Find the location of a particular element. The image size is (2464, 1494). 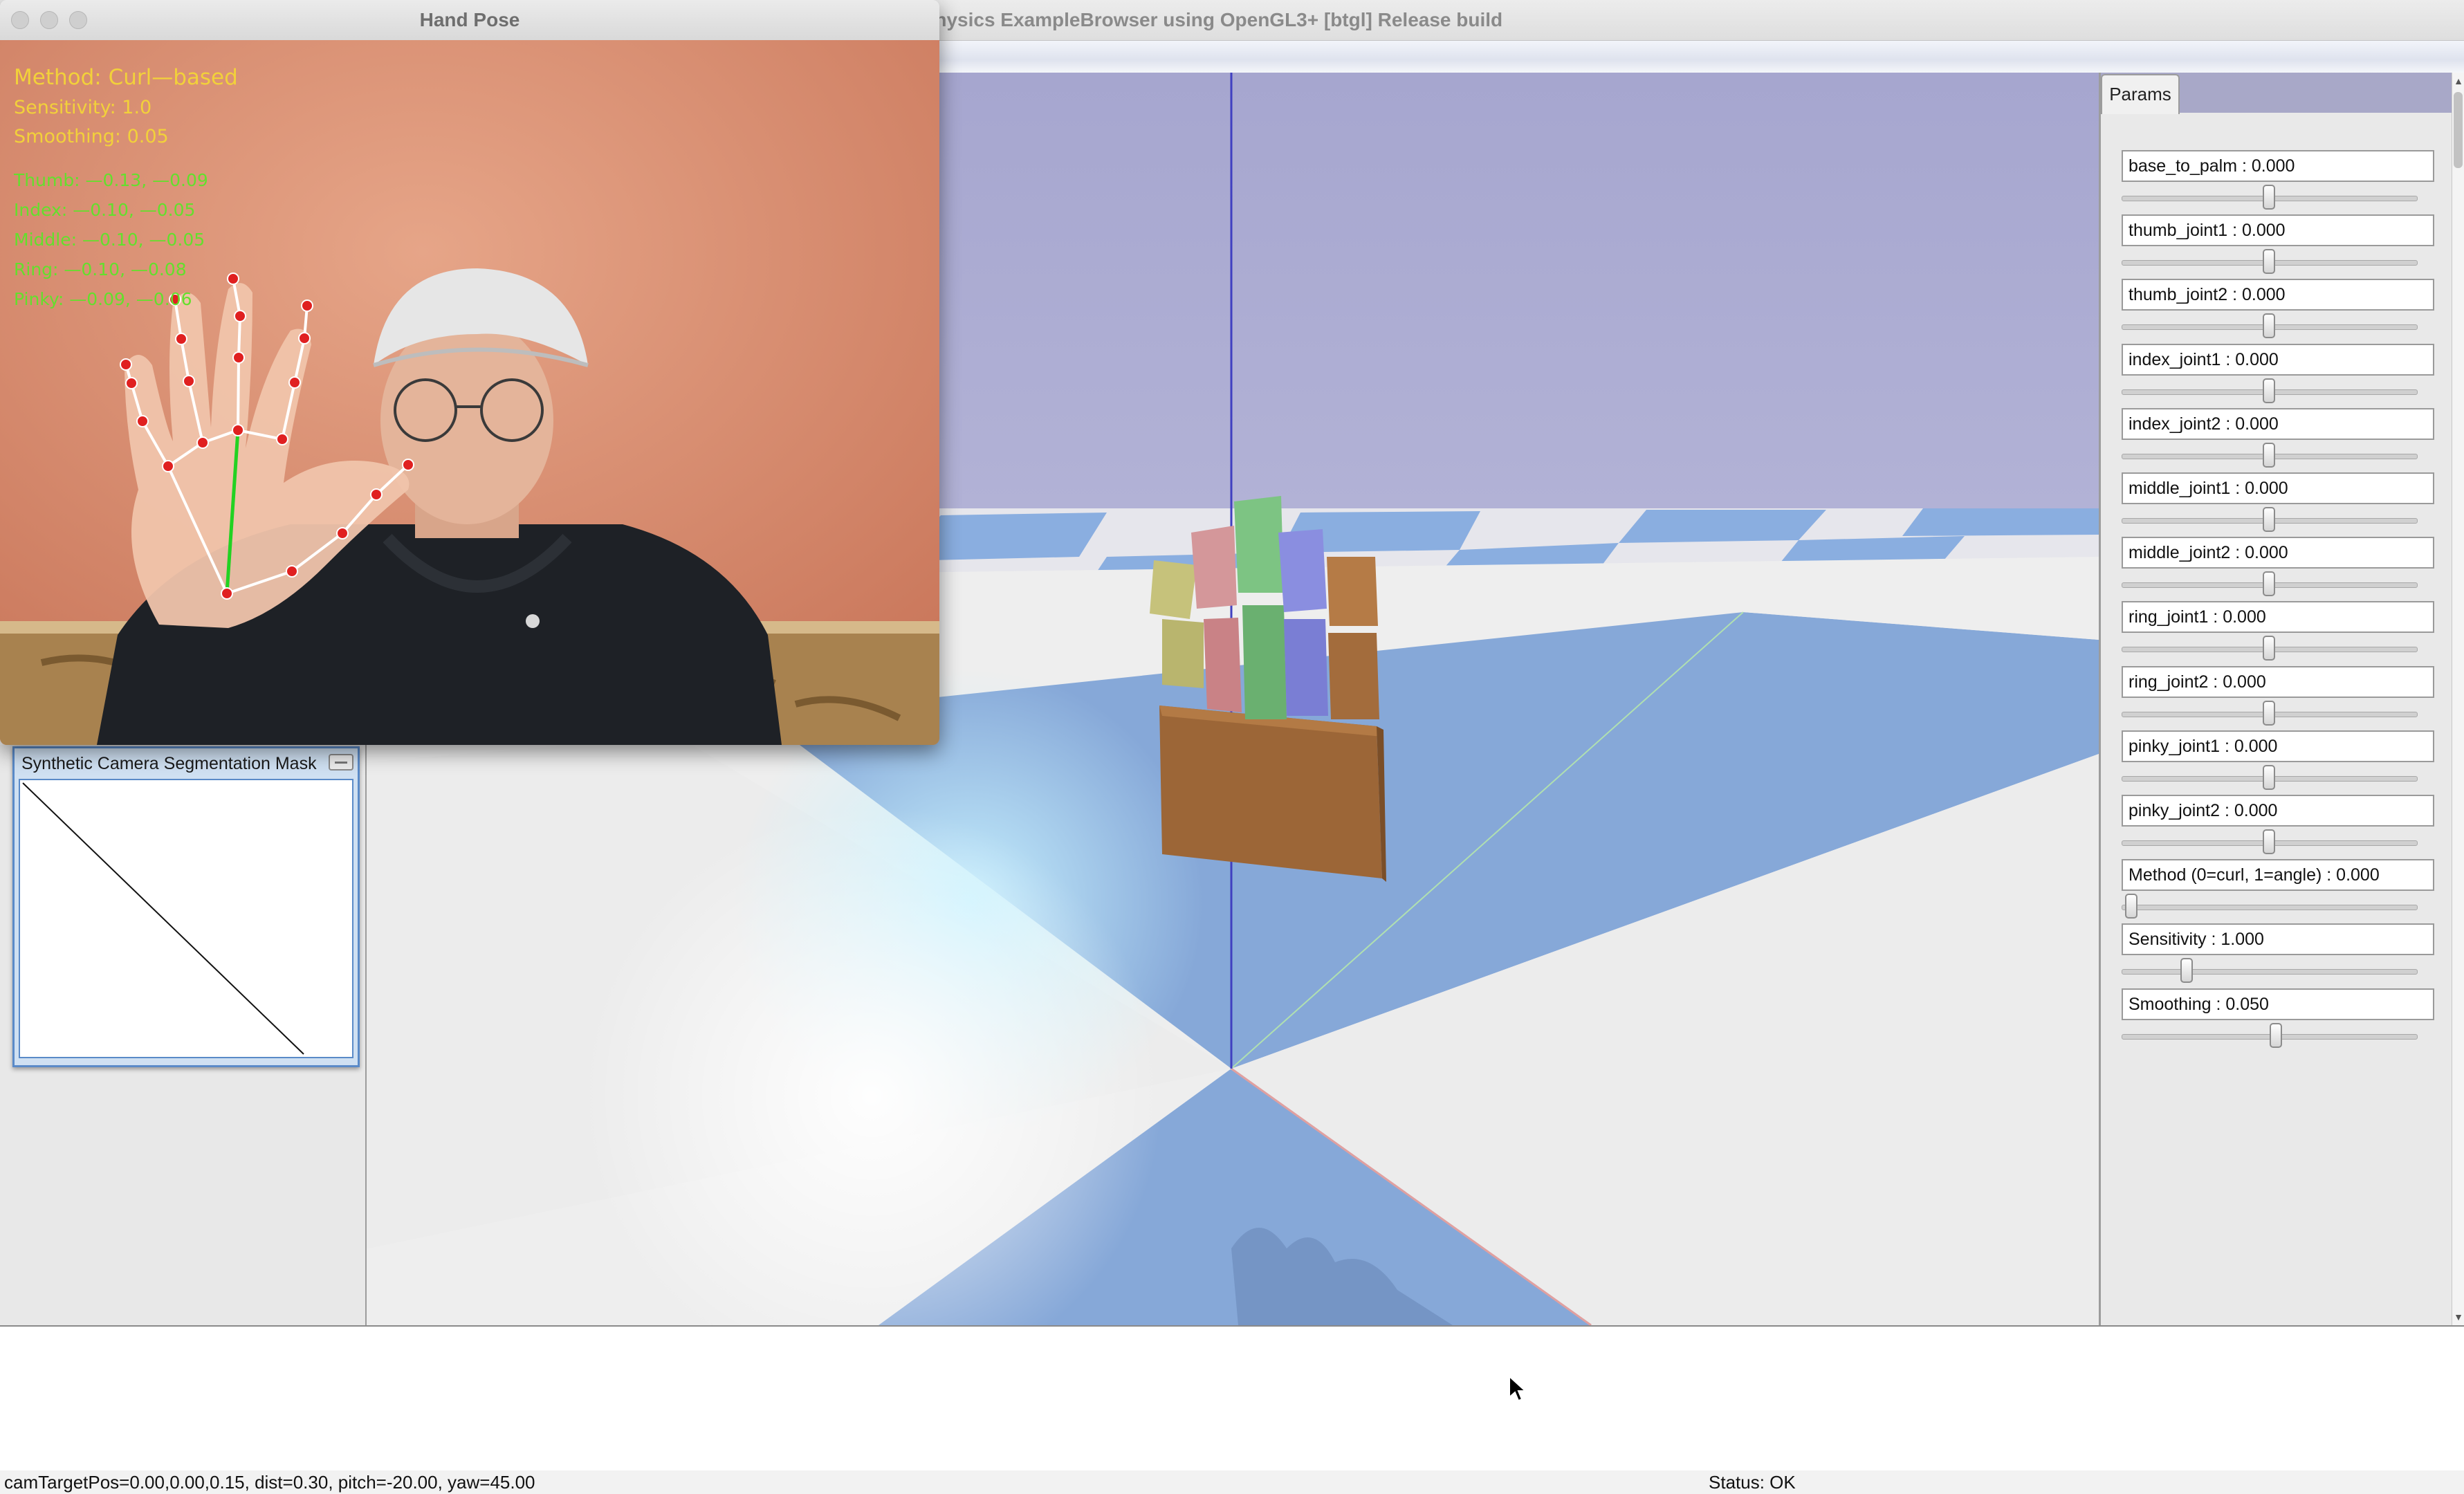

param-row: Method (0=curl, 1=angle) : 0.000 is located at coordinates (2287, 891).